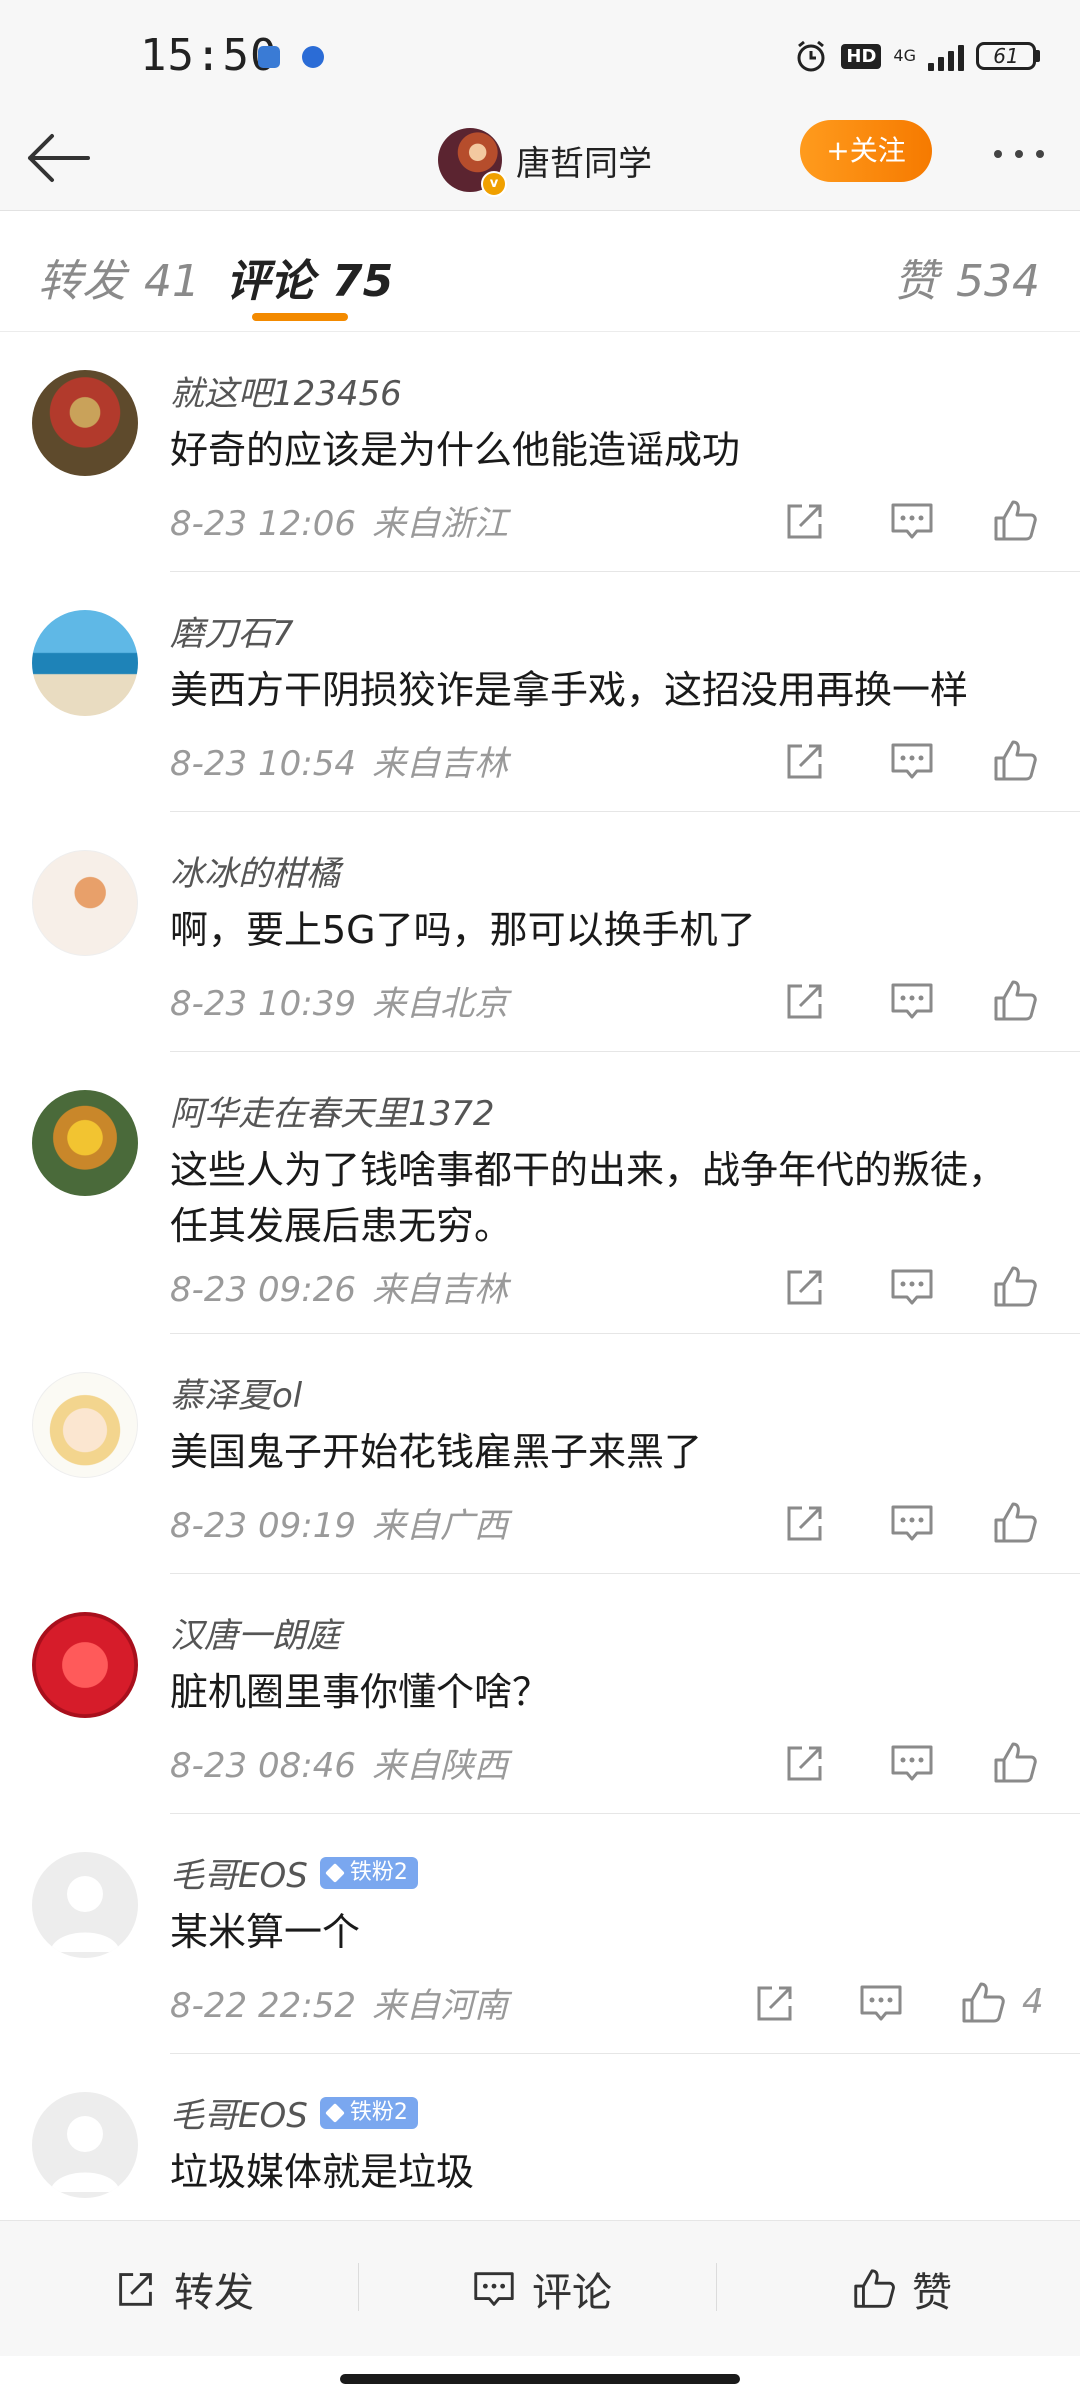  I want to click on comment-location: 来自吉林, so click(439, 764).